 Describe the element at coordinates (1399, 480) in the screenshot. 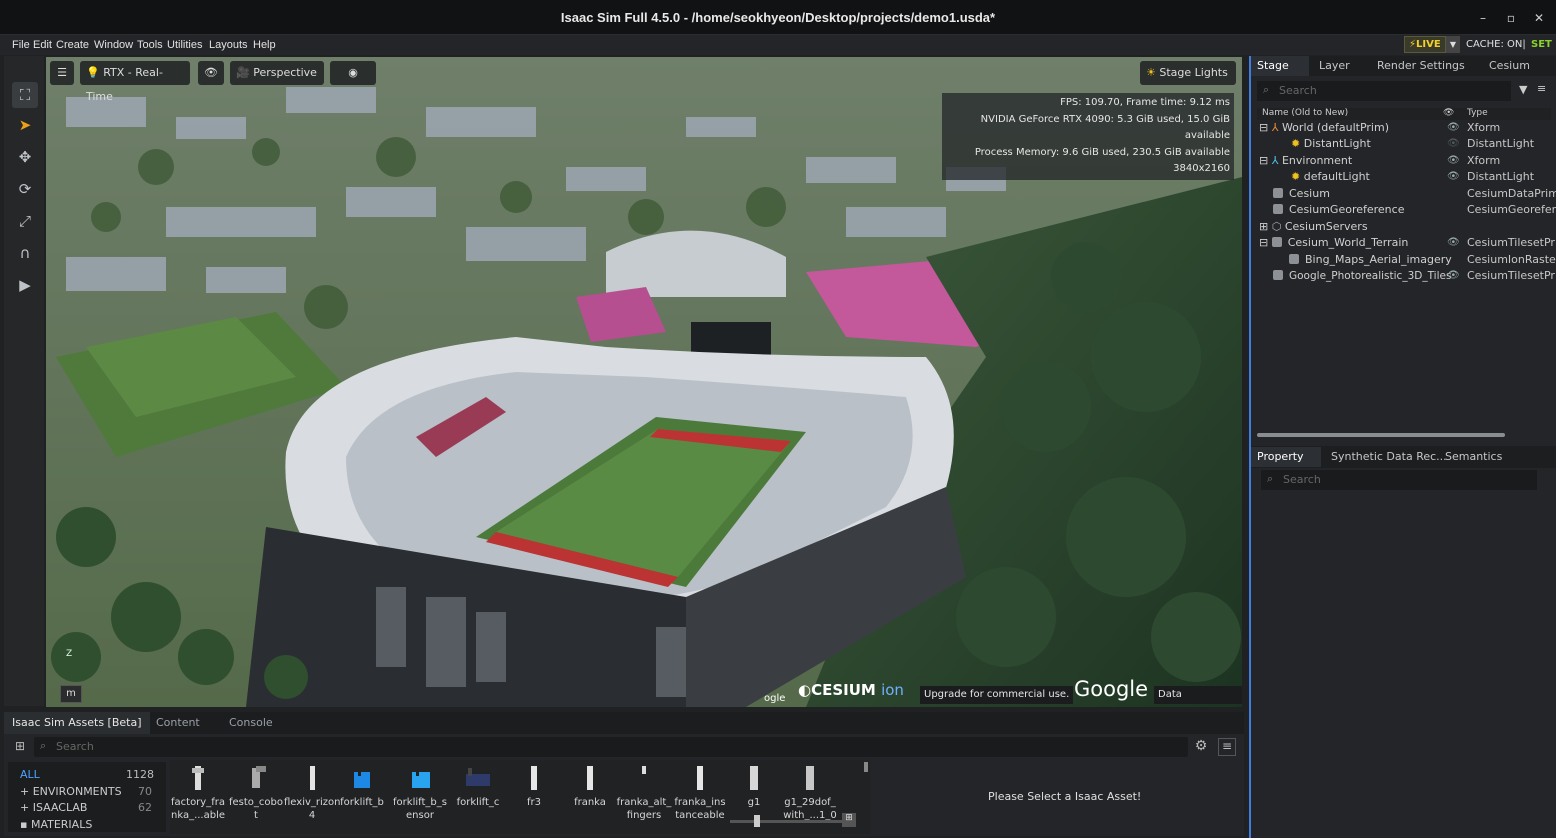

I see `property-search-input: ⌕ Search` at that location.